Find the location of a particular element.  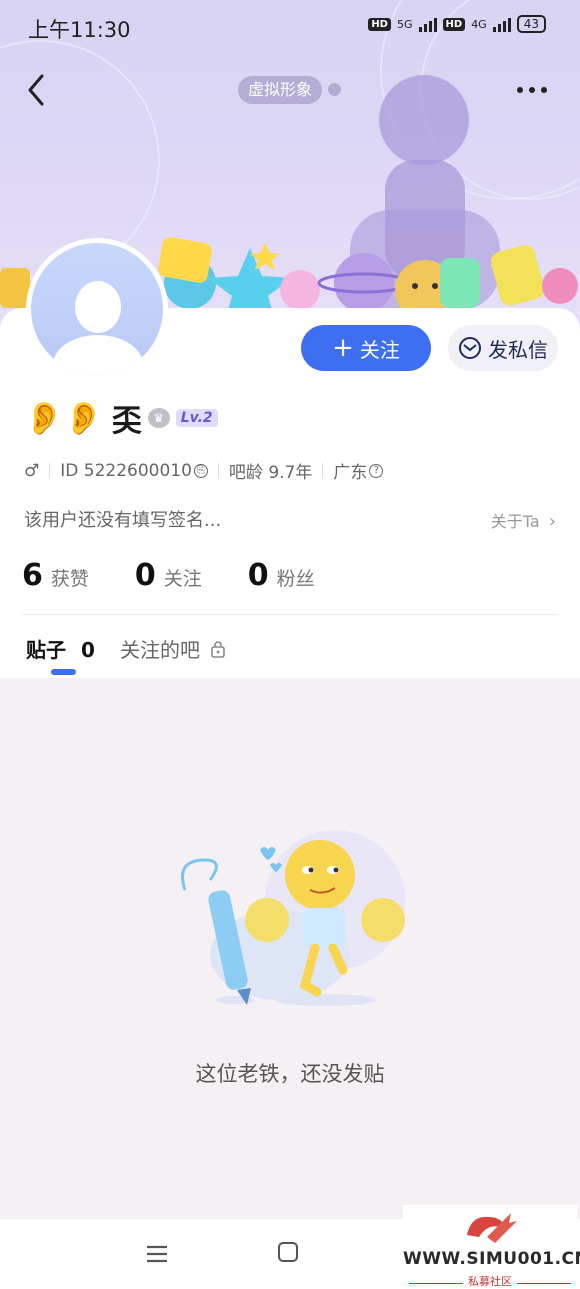

plus-icon: + is located at coordinates (343, 348).